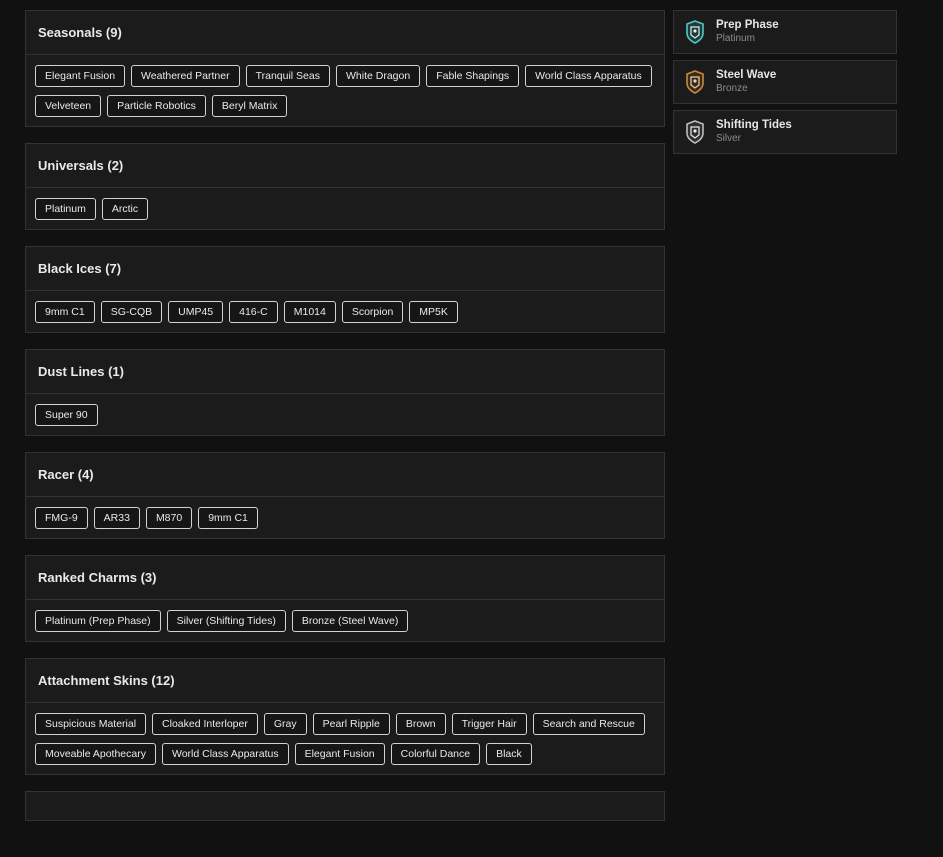 The image size is (943, 857). What do you see at coordinates (68, 106) in the screenshot?
I see `tag-velveteen: Velveteen` at bounding box center [68, 106].